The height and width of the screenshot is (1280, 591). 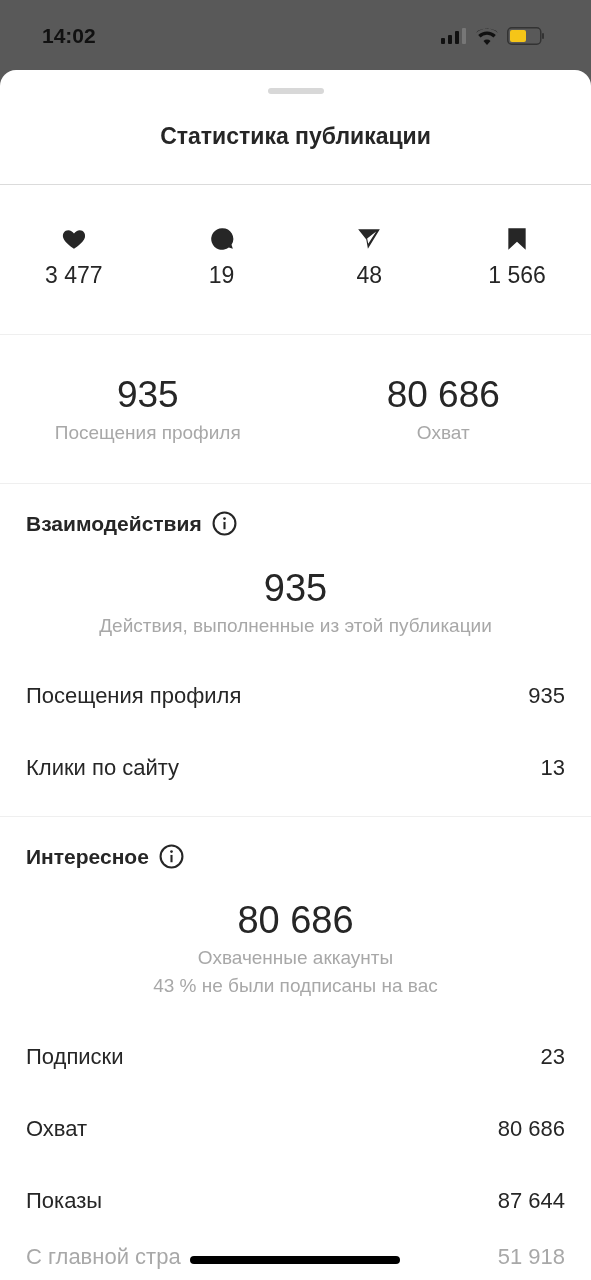 I want to click on section-heading: Взаимодействия, so click(x=114, y=524).